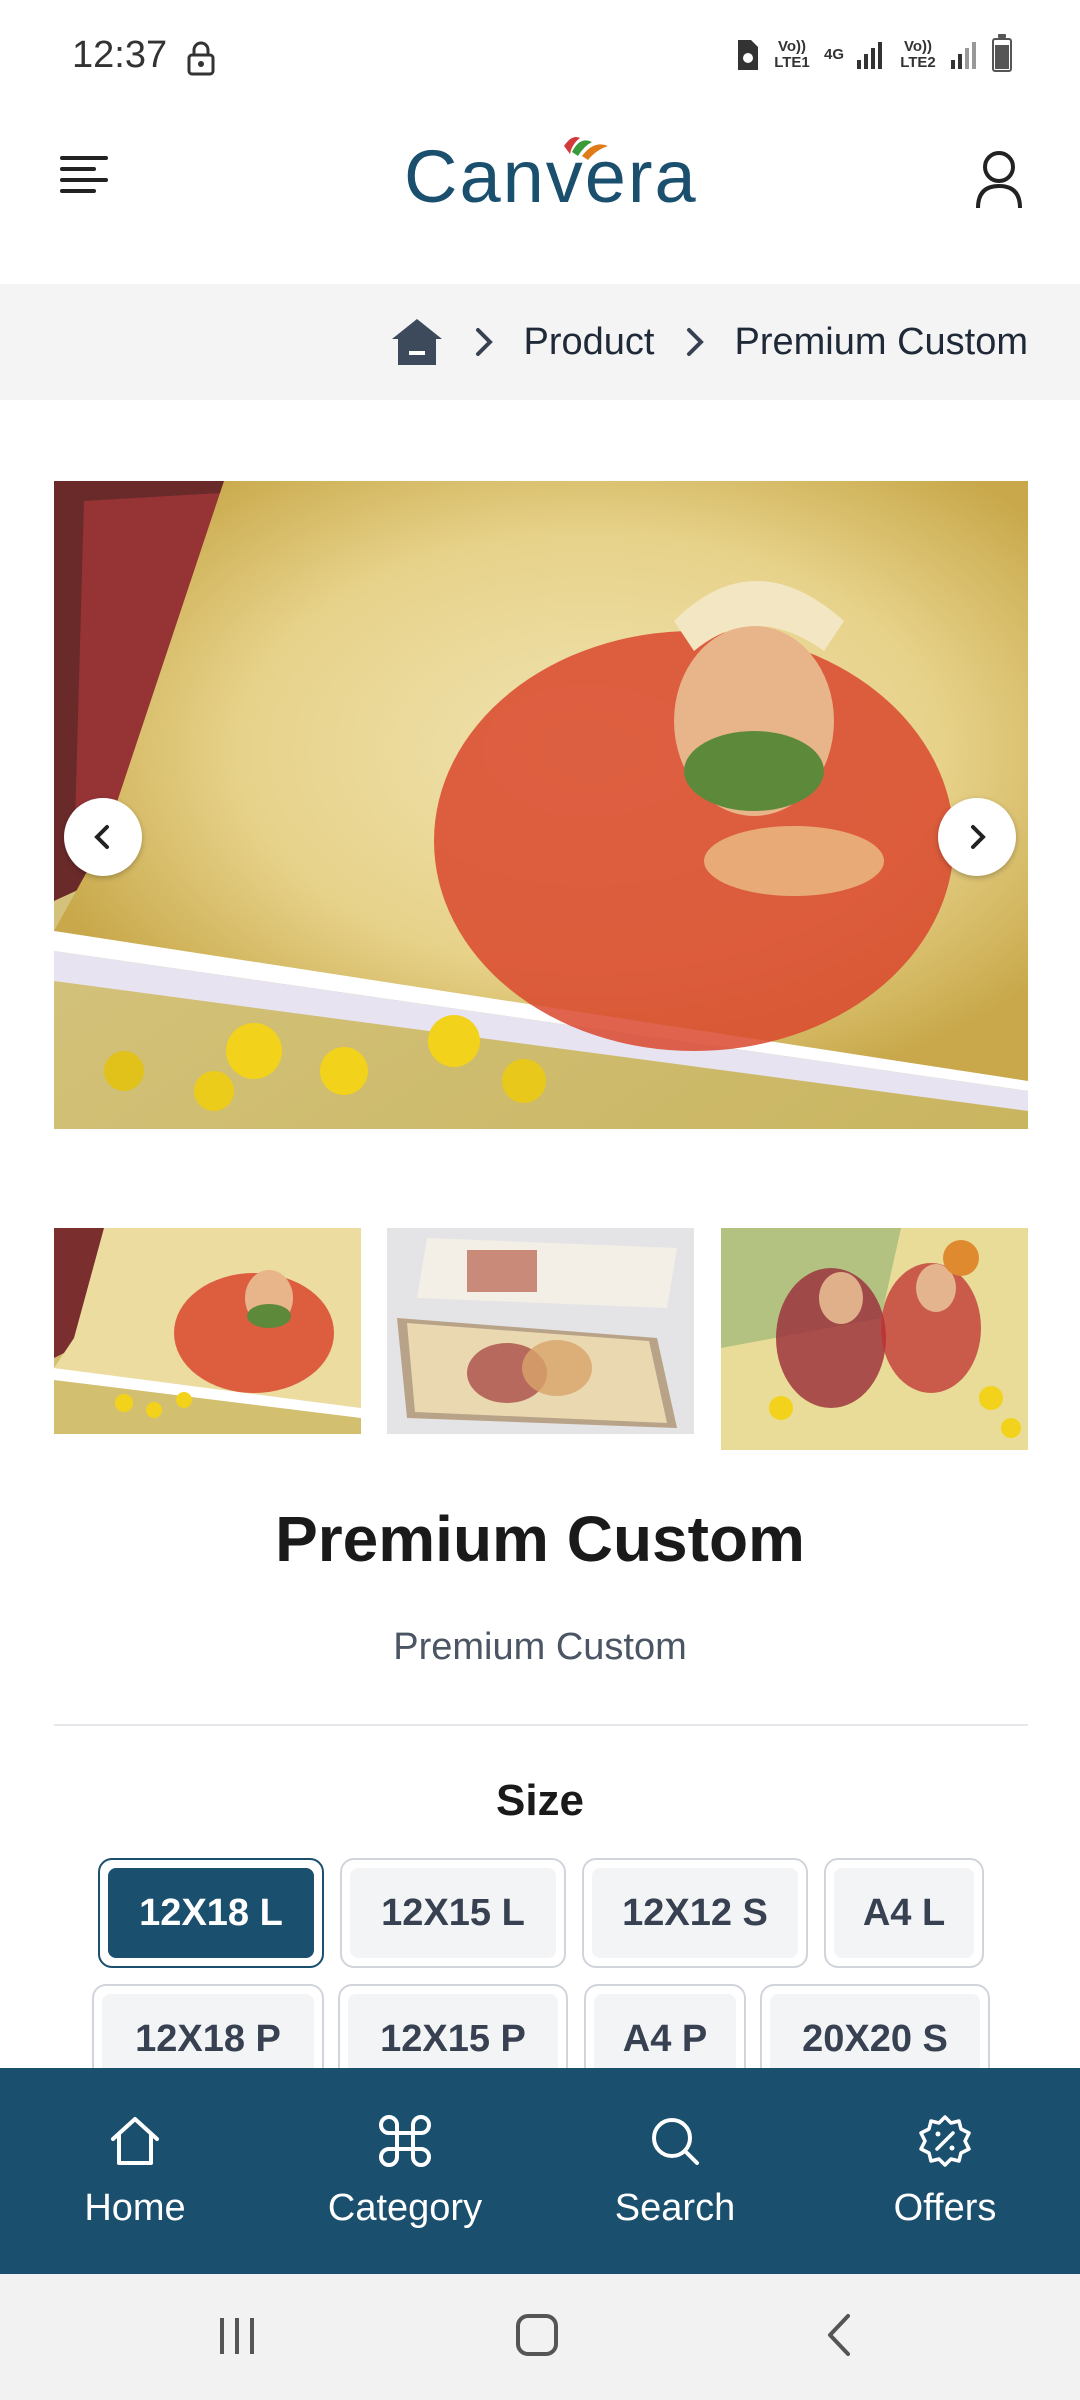 The image size is (1080, 2400). What do you see at coordinates (120, 55) in the screenshot?
I see `status-time: 12:37` at bounding box center [120, 55].